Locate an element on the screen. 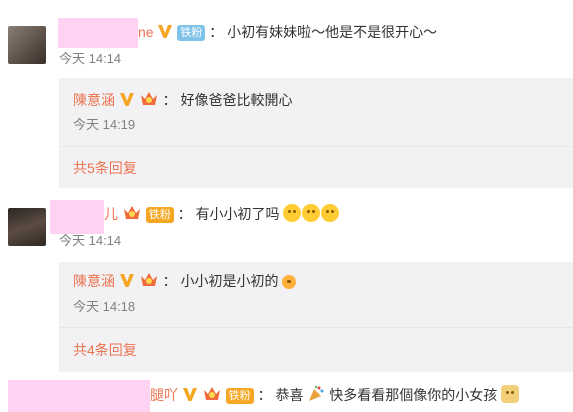 The width and height of the screenshot is (573, 412). comment-text-continued: 快多看看那個像你的小女孩 is located at coordinates (413, 395).